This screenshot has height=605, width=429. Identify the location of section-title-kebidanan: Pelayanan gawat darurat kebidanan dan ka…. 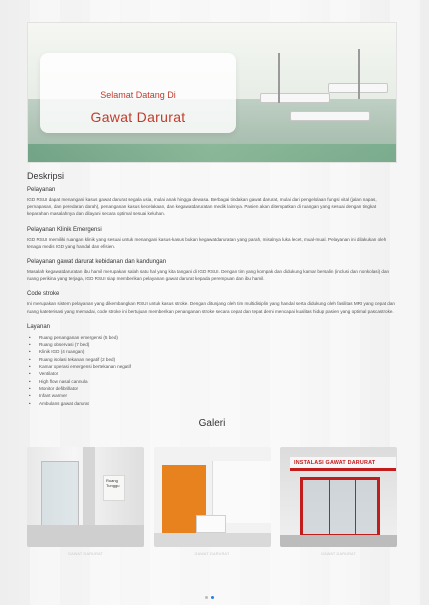
(97, 262).